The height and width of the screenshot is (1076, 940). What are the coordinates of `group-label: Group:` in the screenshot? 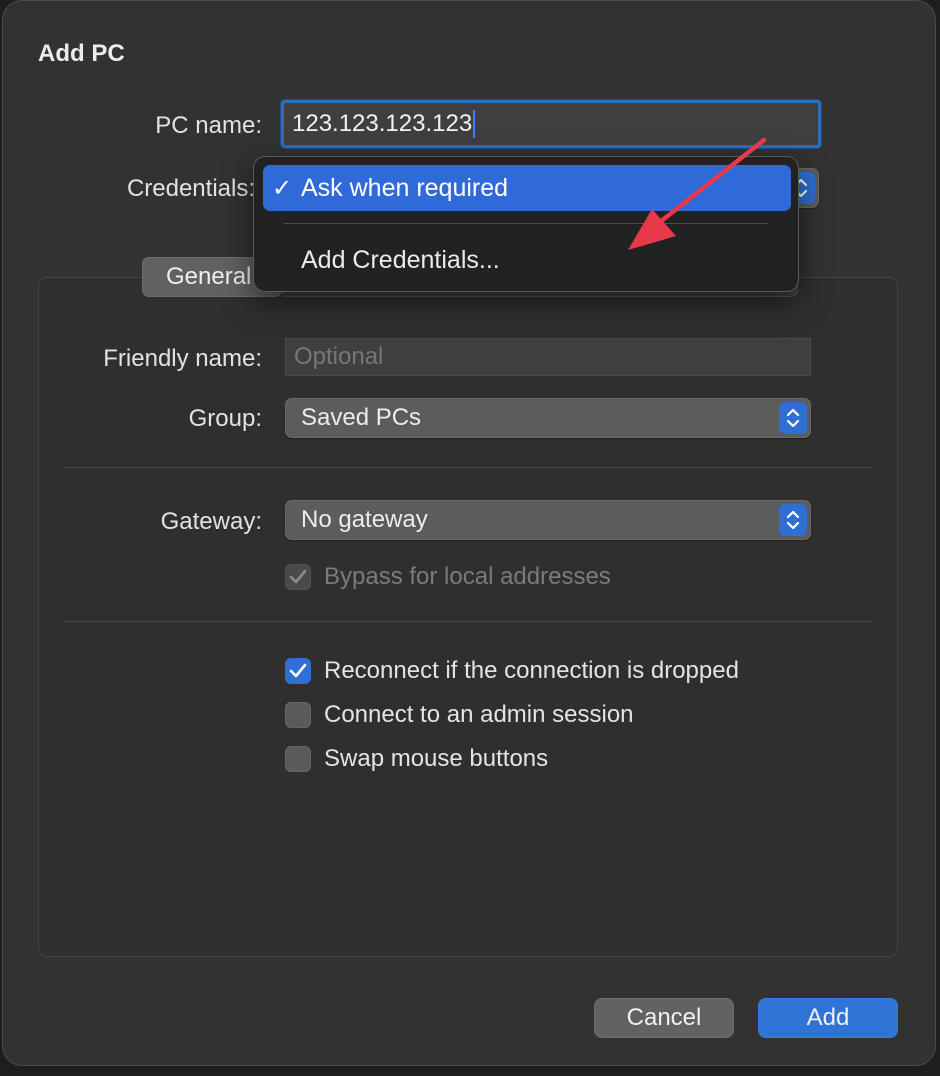 It's located at (225, 418).